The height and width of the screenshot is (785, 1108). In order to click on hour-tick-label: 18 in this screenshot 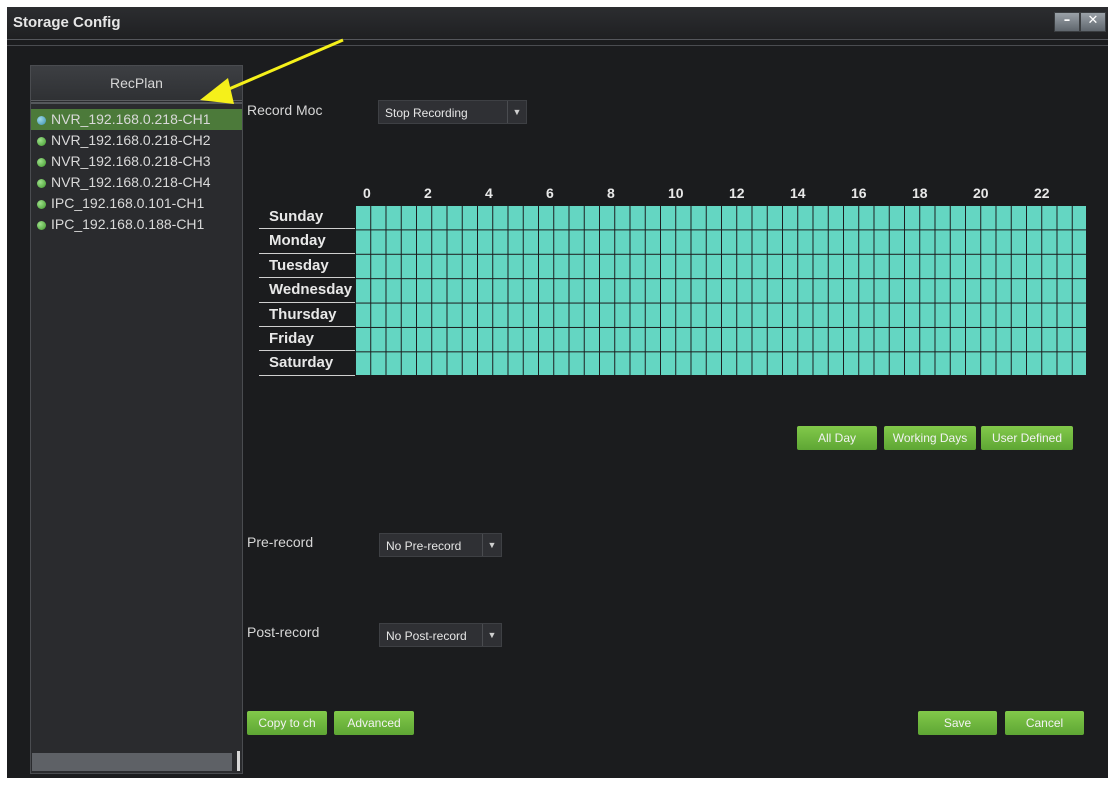, I will do `click(920, 193)`.